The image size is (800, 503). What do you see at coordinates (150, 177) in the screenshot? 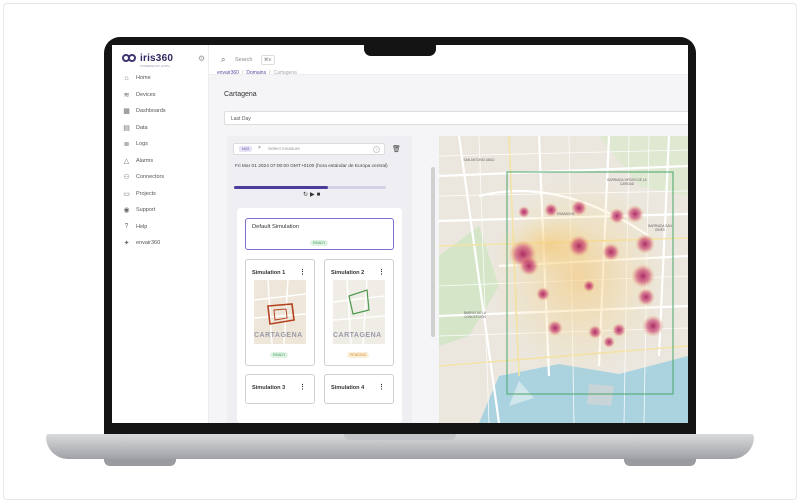
I see `sidebar-item-label: Connectors` at bounding box center [150, 177].